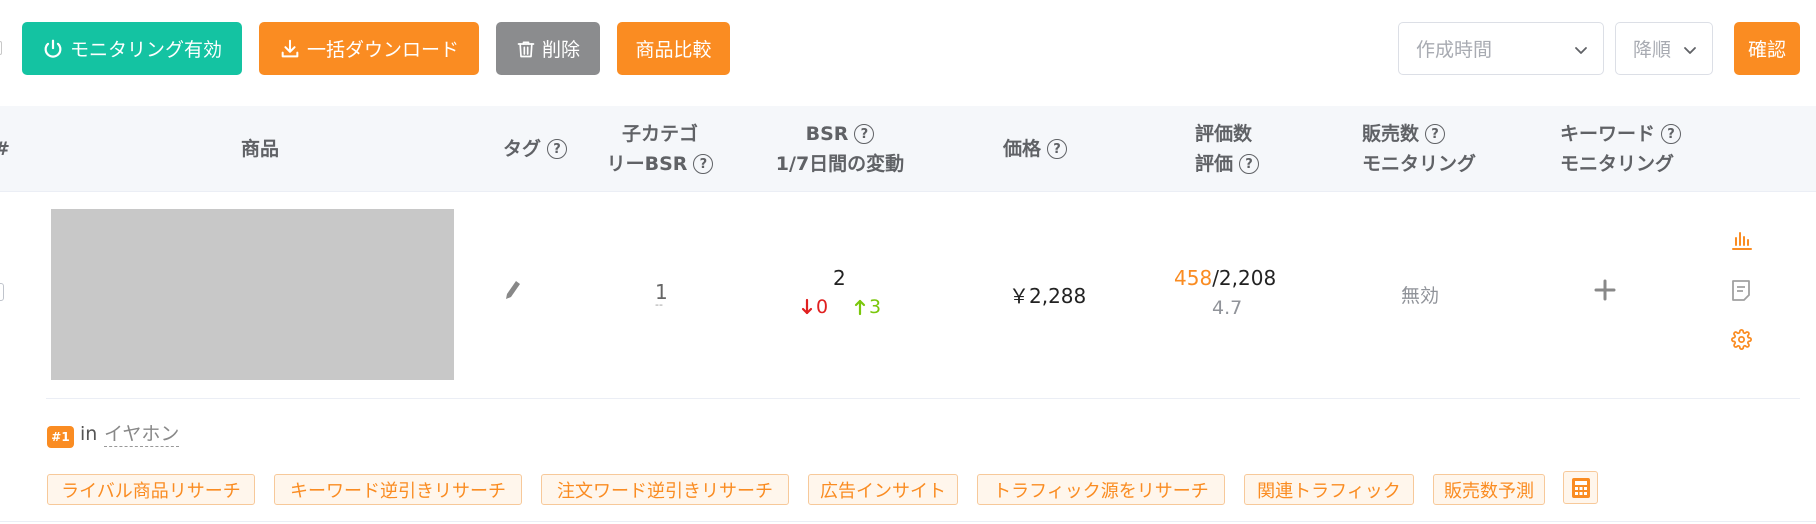 This screenshot has width=1816, height=524. I want to click on table-bottom-border, so click(908, 521).